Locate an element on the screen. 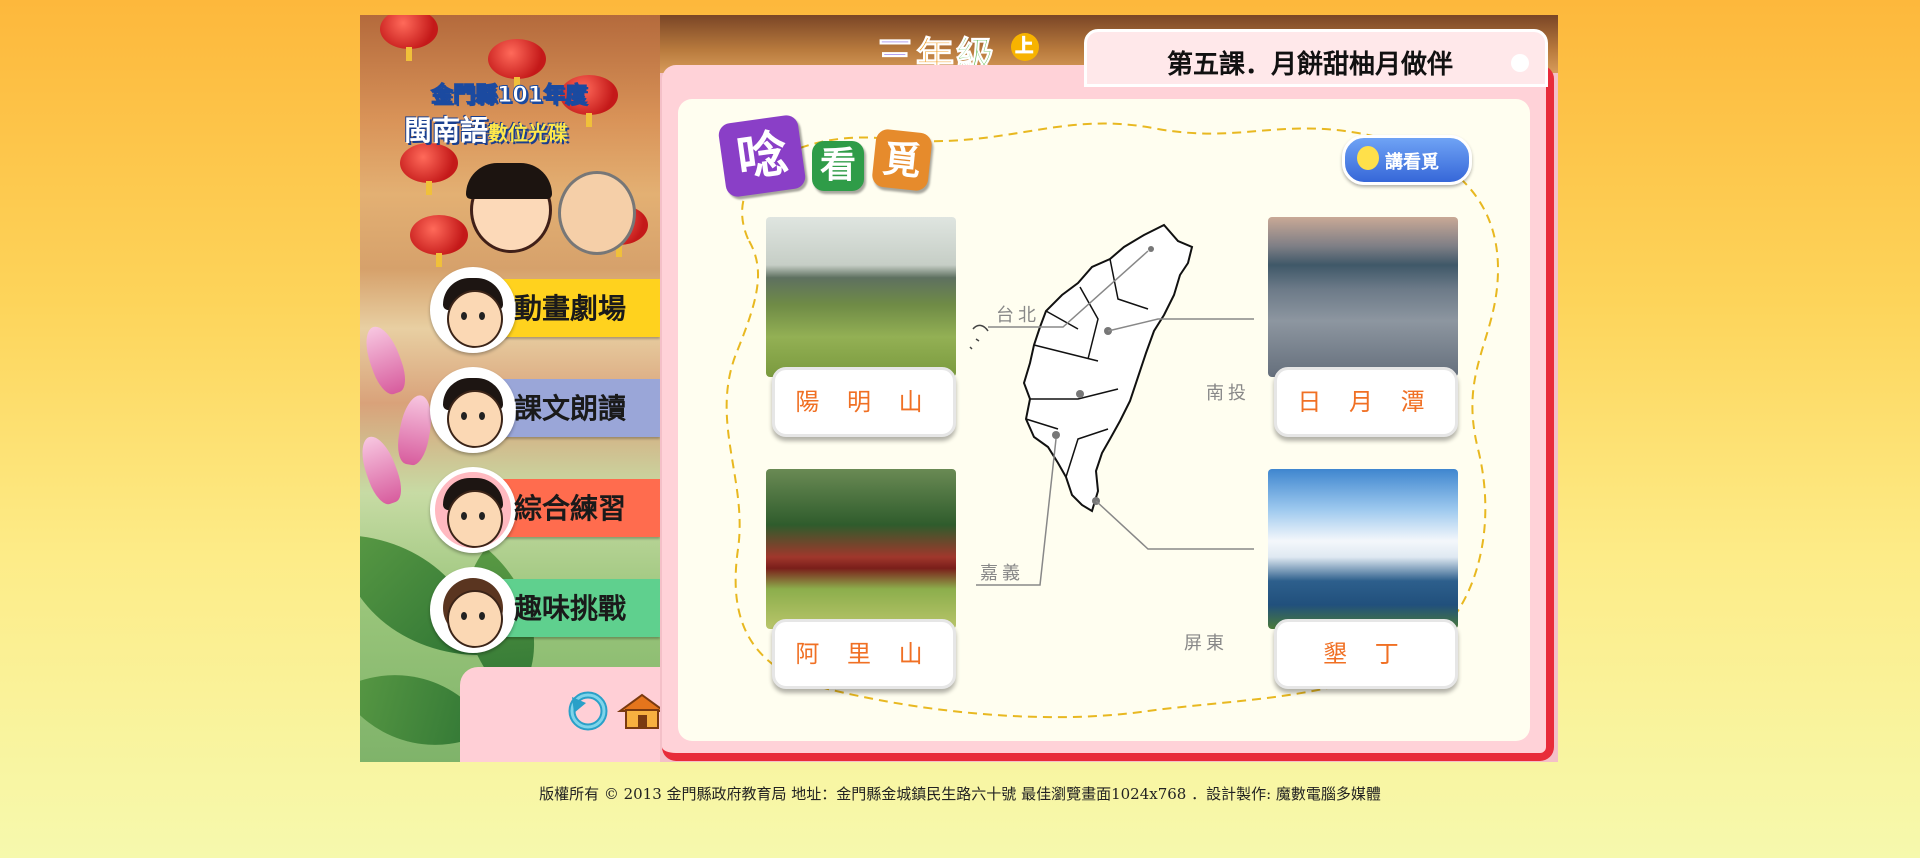  speak-button-label: 講看覓 is located at coordinates (1412, 162).